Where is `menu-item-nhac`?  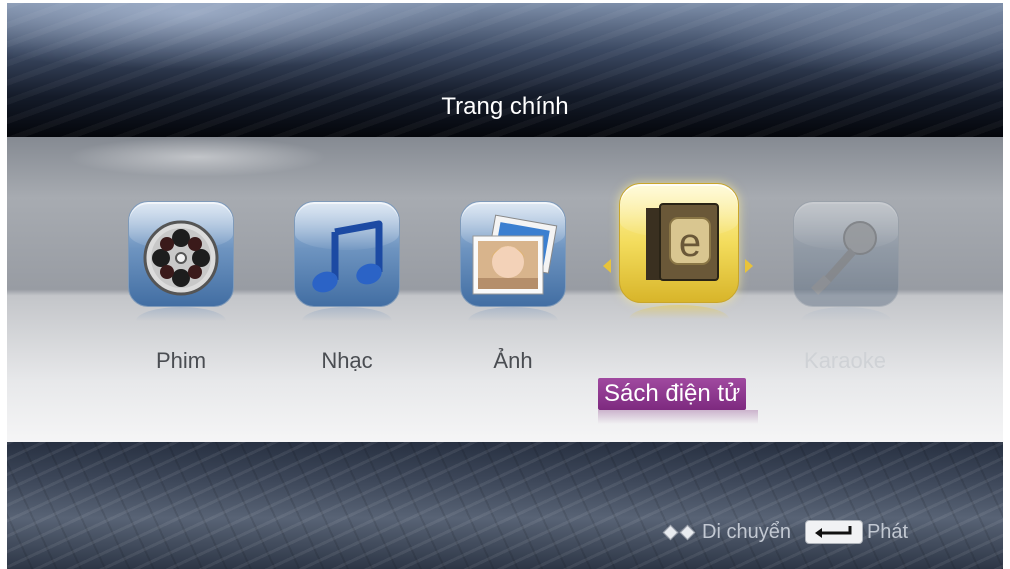 menu-item-nhac is located at coordinates (347, 261).